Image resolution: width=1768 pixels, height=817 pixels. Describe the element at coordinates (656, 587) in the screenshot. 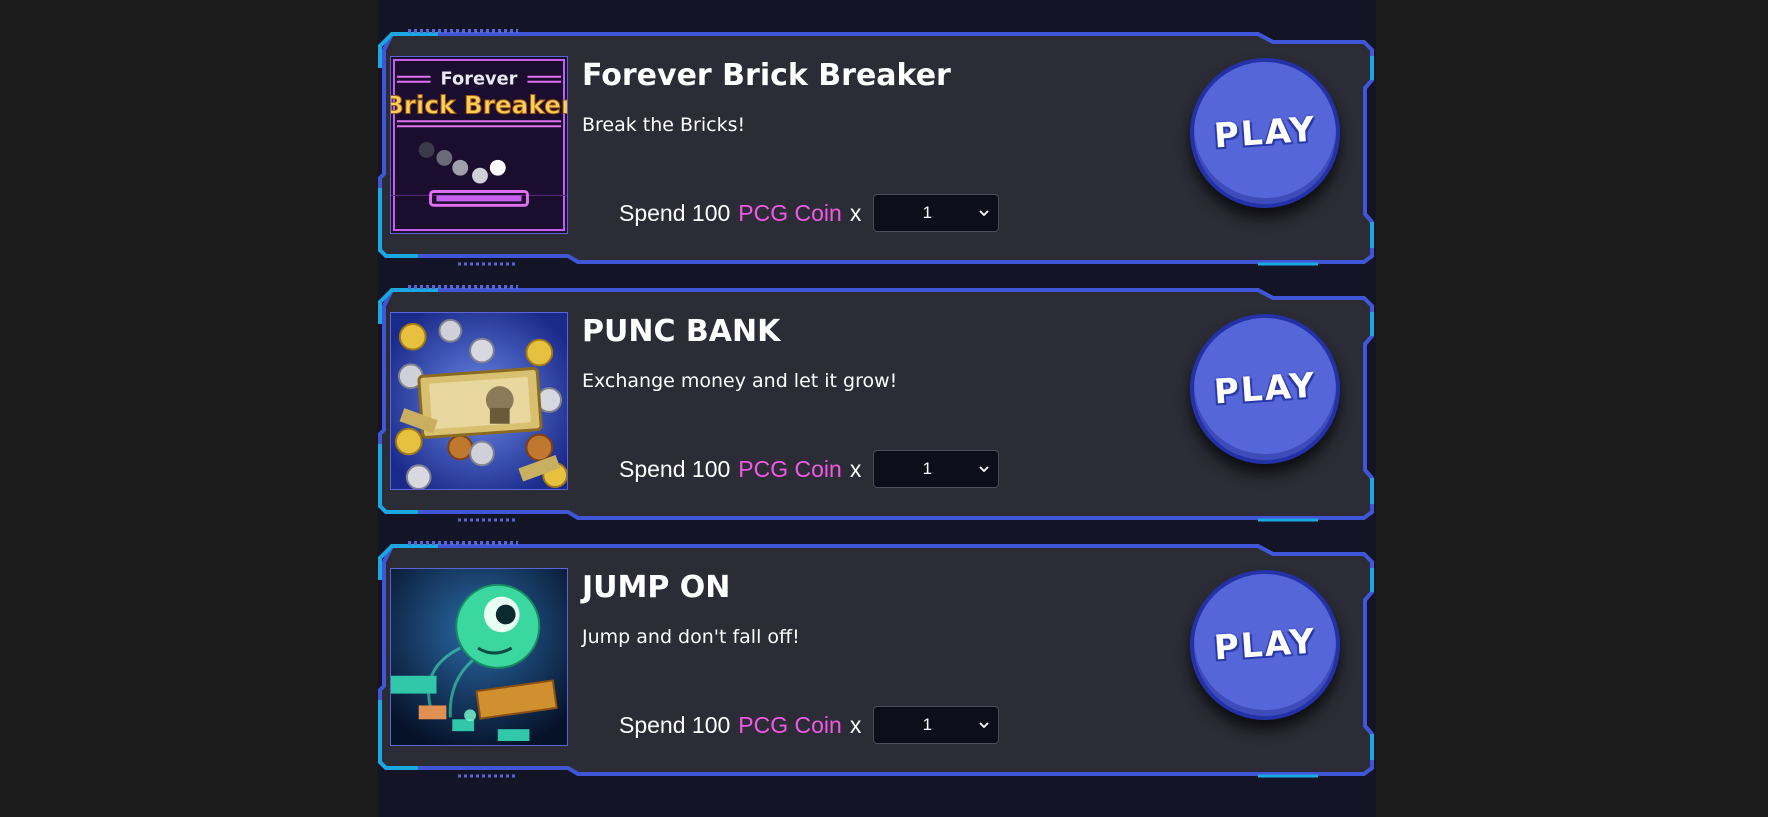

I see `game-title: JUMP ON` at that location.